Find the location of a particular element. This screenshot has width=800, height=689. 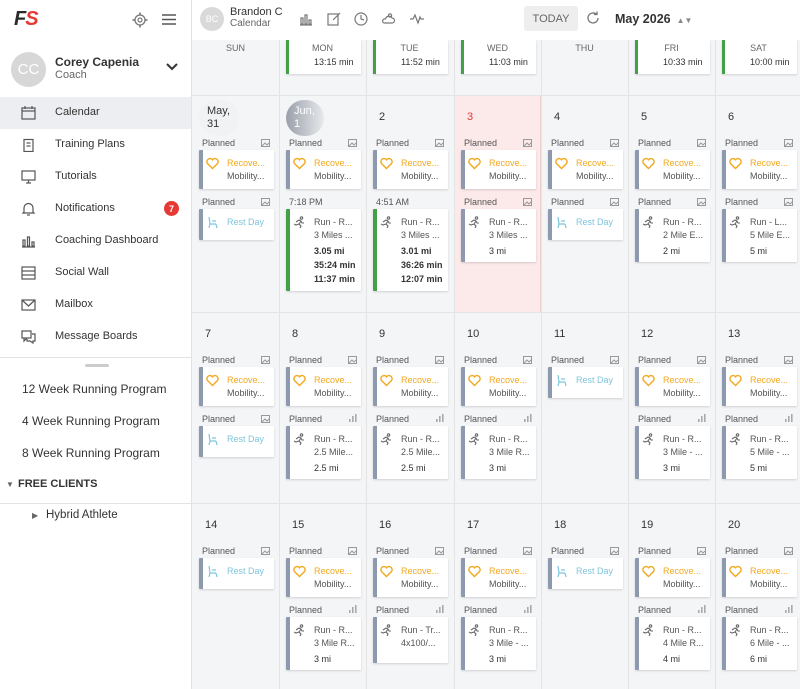

profile-switcher: CC Corey Capenia Coach is located at coordinates (95, 72).